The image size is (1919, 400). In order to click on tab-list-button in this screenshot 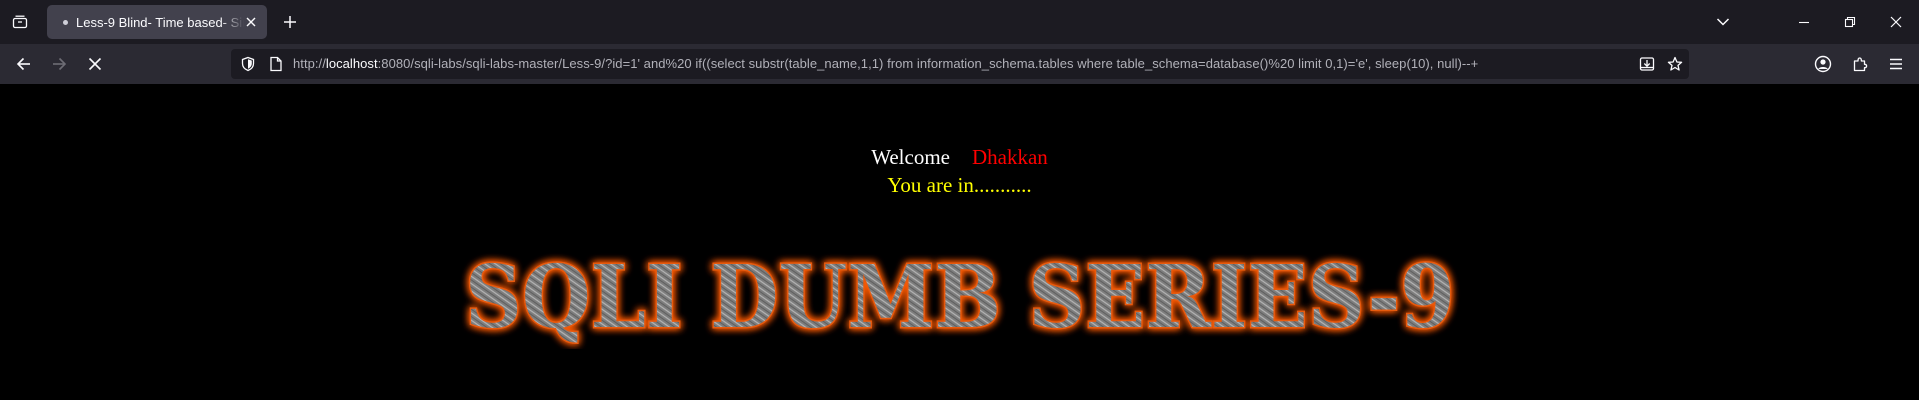, I will do `click(20, 22)`.